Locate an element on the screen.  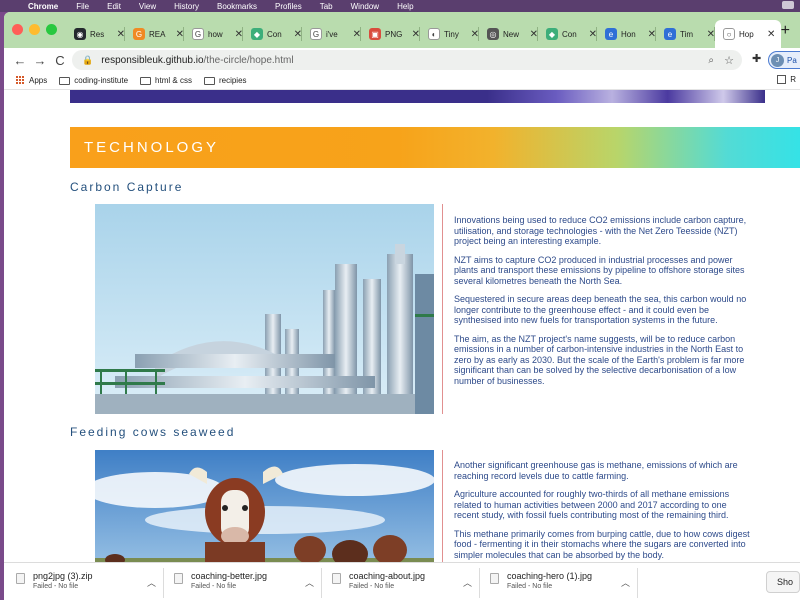
technology-banner: TECHNOLOGY is located at coordinates (435, 147).